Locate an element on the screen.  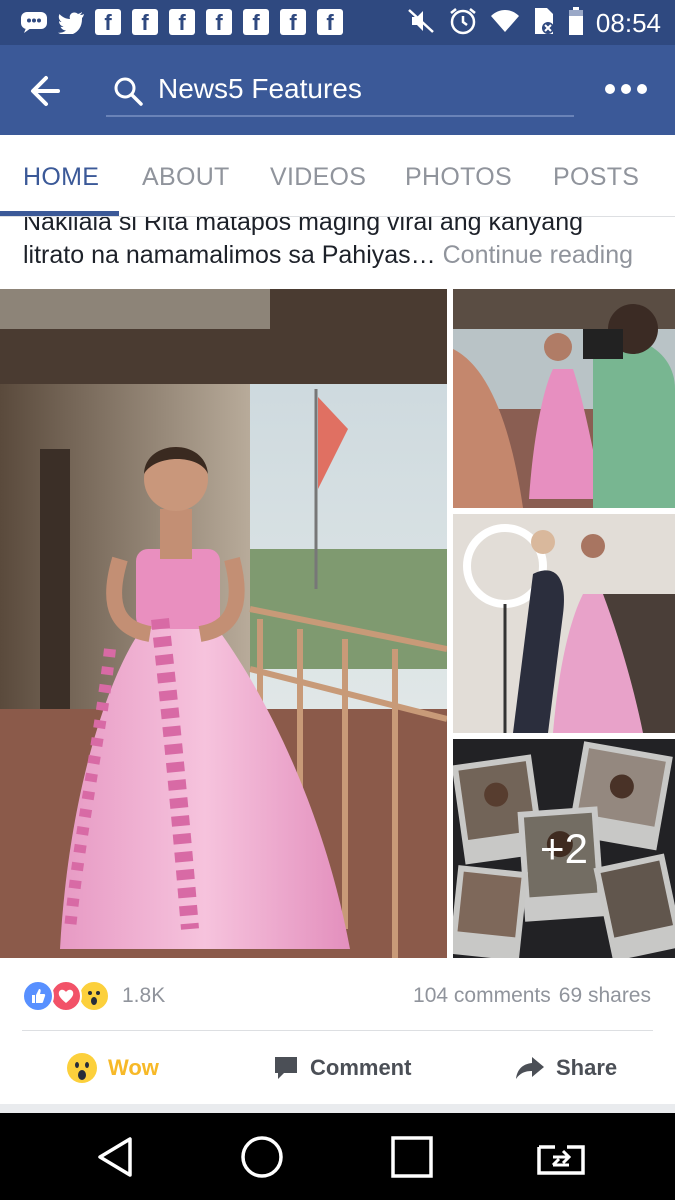
love-reaction-icon is located at coordinates (66, 996).